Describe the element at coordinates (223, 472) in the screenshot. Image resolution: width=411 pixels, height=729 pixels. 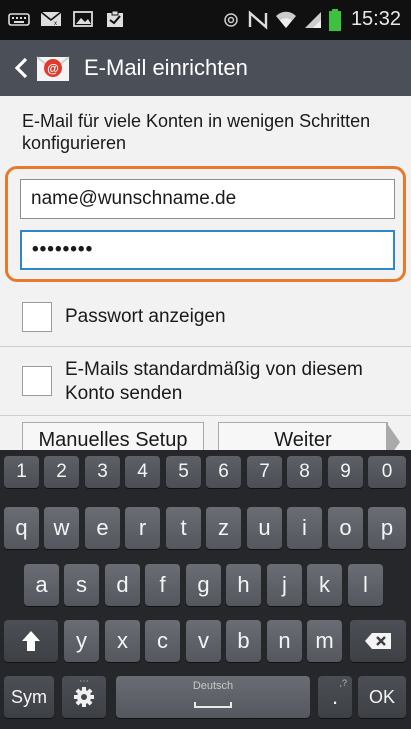
I see `key-6: 6` at that location.